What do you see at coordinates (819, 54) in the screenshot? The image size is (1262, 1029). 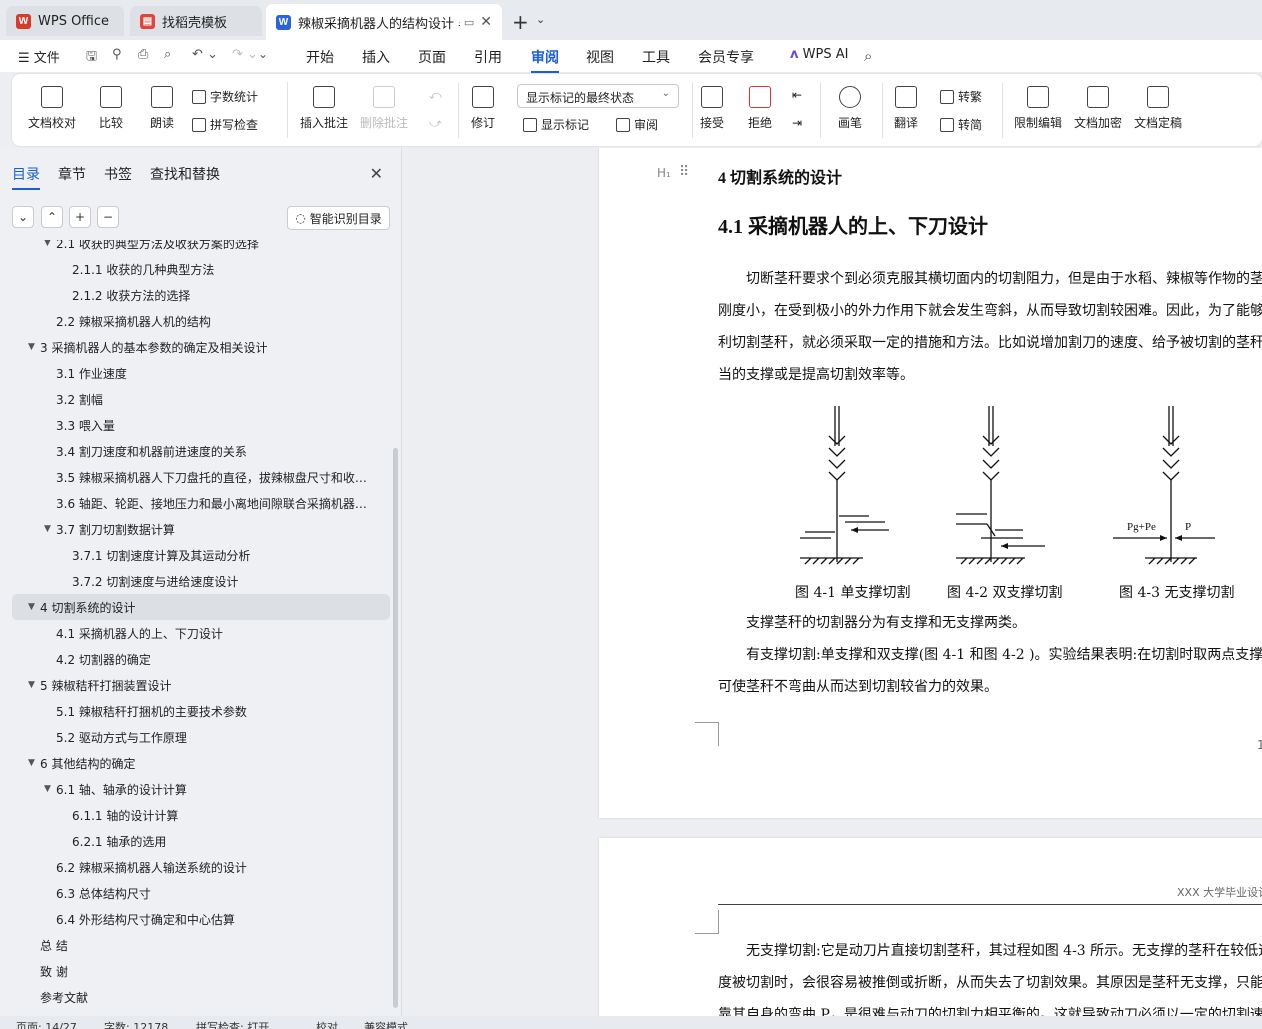 I see `wps-ai-button: ᴧ WPS AI` at bounding box center [819, 54].